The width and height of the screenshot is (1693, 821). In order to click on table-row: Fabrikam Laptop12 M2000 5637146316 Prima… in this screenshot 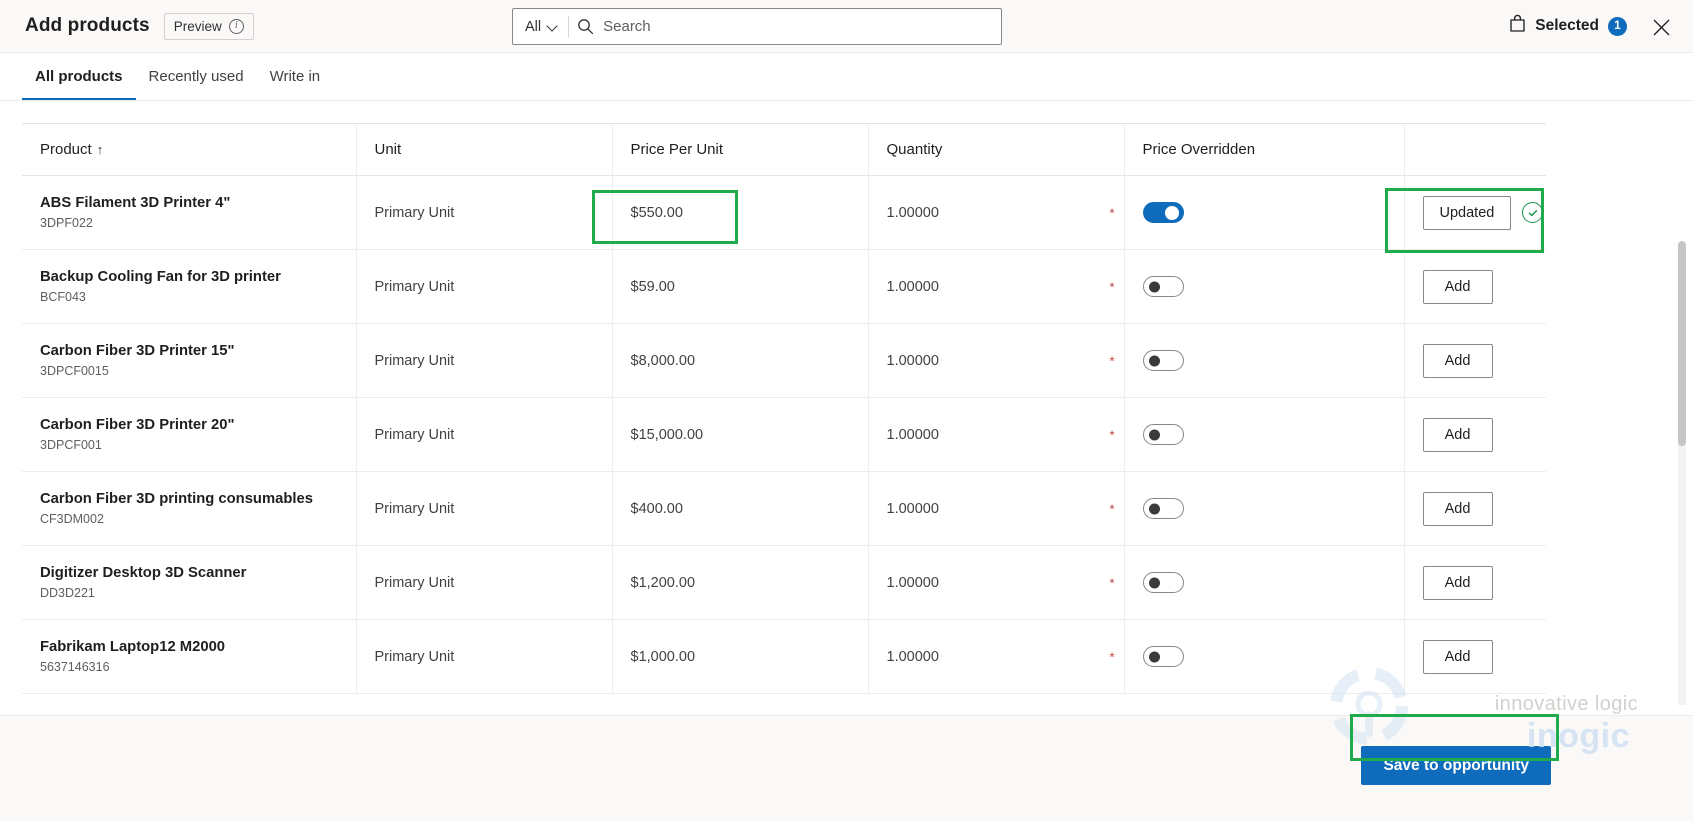, I will do `click(784, 656)`.